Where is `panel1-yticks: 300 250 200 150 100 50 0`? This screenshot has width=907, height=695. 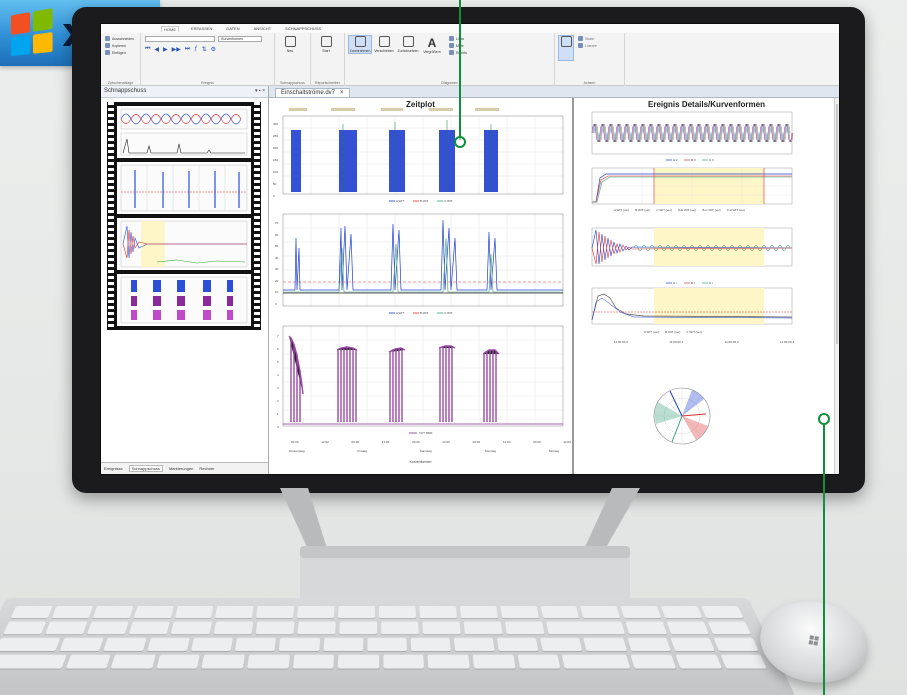
panel1-yticks: 300 250 200 150 100 50 0 is located at coordinates (276, 160).